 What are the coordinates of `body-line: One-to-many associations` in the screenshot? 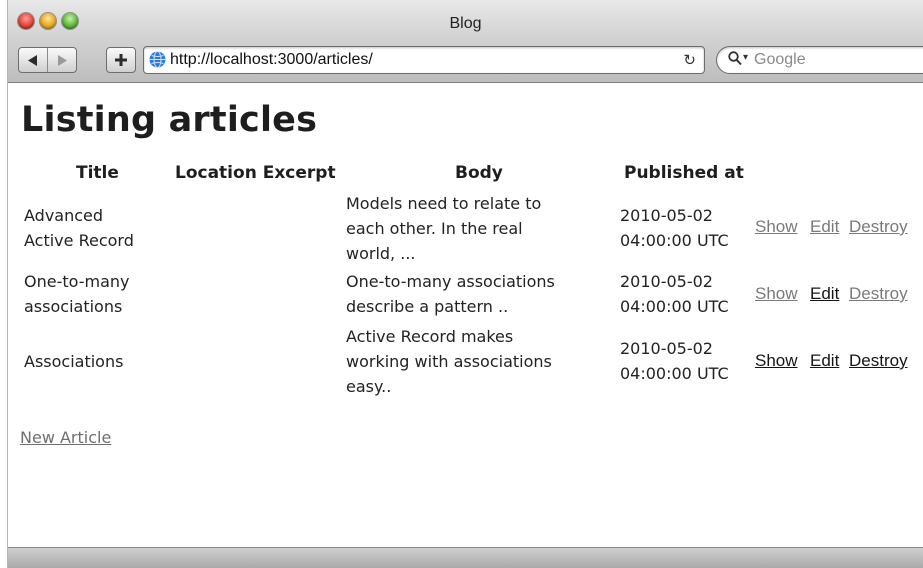 It's located at (450, 281).